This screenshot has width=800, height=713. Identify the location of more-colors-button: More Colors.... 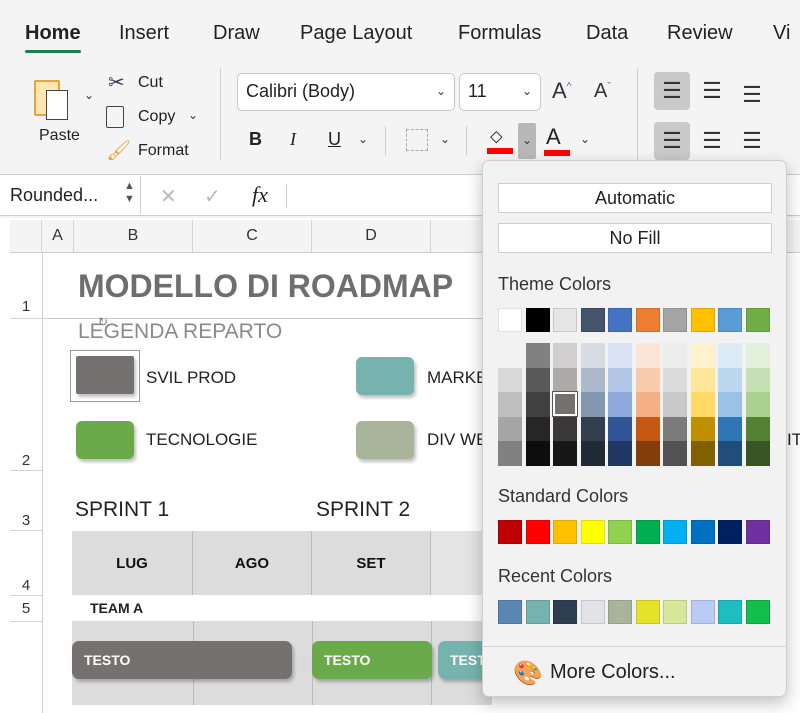
(613, 672).